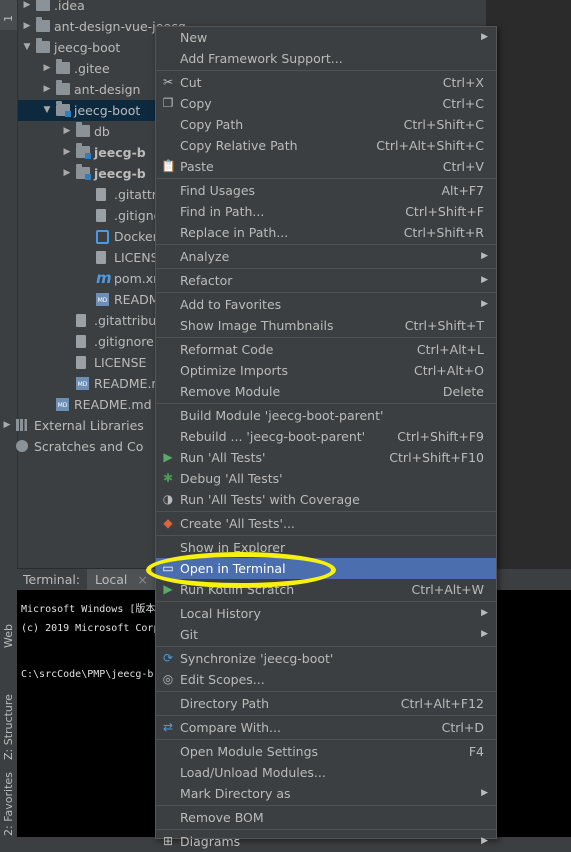 The width and height of the screenshot is (571, 852). What do you see at coordinates (257, 658) in the screenshot?
I see `menu-item-label: Synchronize 'jeecg-boot'` at bounding box center [257, 658].